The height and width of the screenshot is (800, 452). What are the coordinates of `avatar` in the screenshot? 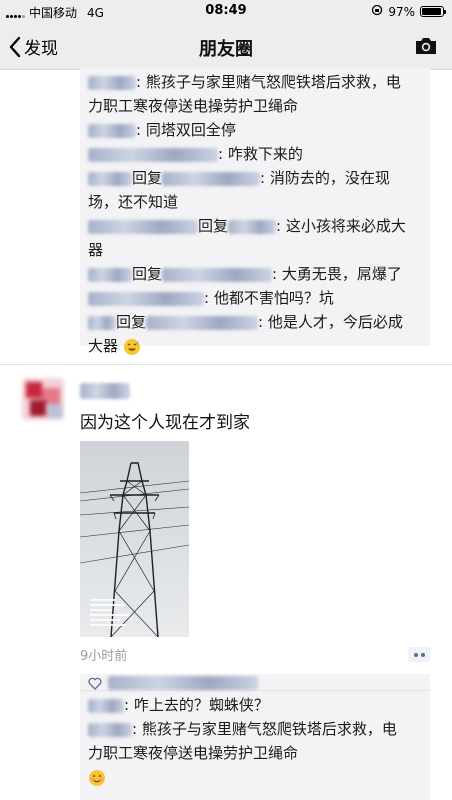 It's located at (43, 399).